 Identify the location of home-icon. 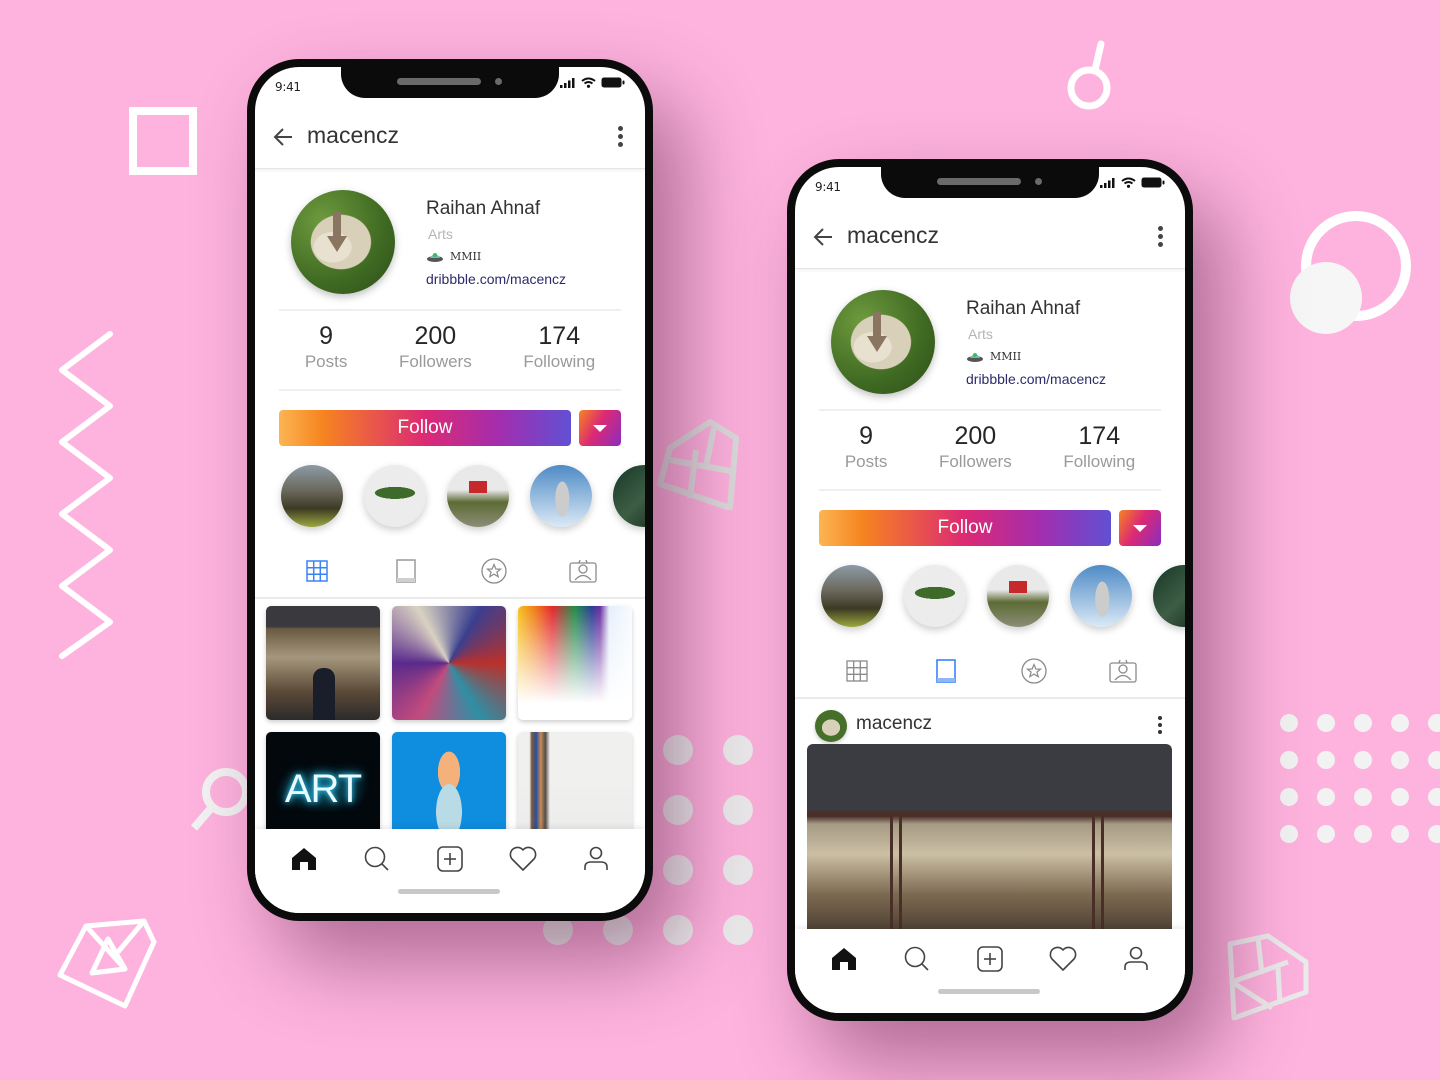
(843, 959).